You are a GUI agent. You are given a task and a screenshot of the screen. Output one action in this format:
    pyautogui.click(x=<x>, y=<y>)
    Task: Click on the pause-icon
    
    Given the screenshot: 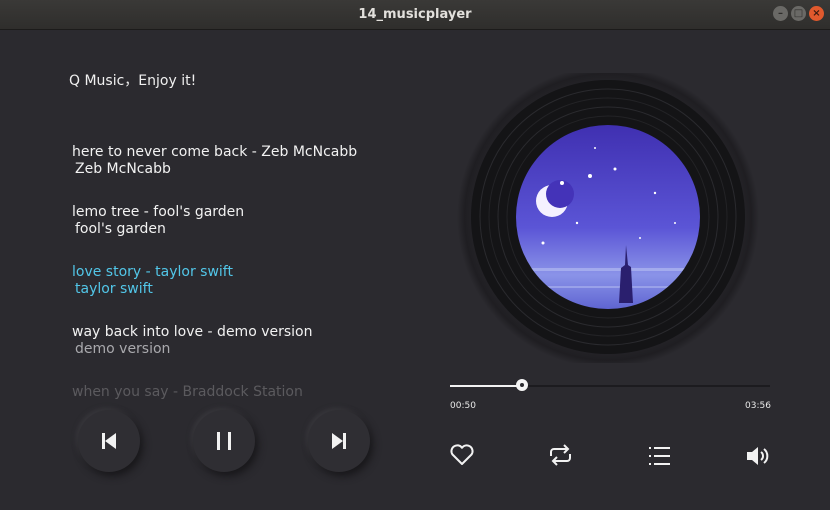 What is the action you would take?
    pyautogui.click(x=224, y=441)
    